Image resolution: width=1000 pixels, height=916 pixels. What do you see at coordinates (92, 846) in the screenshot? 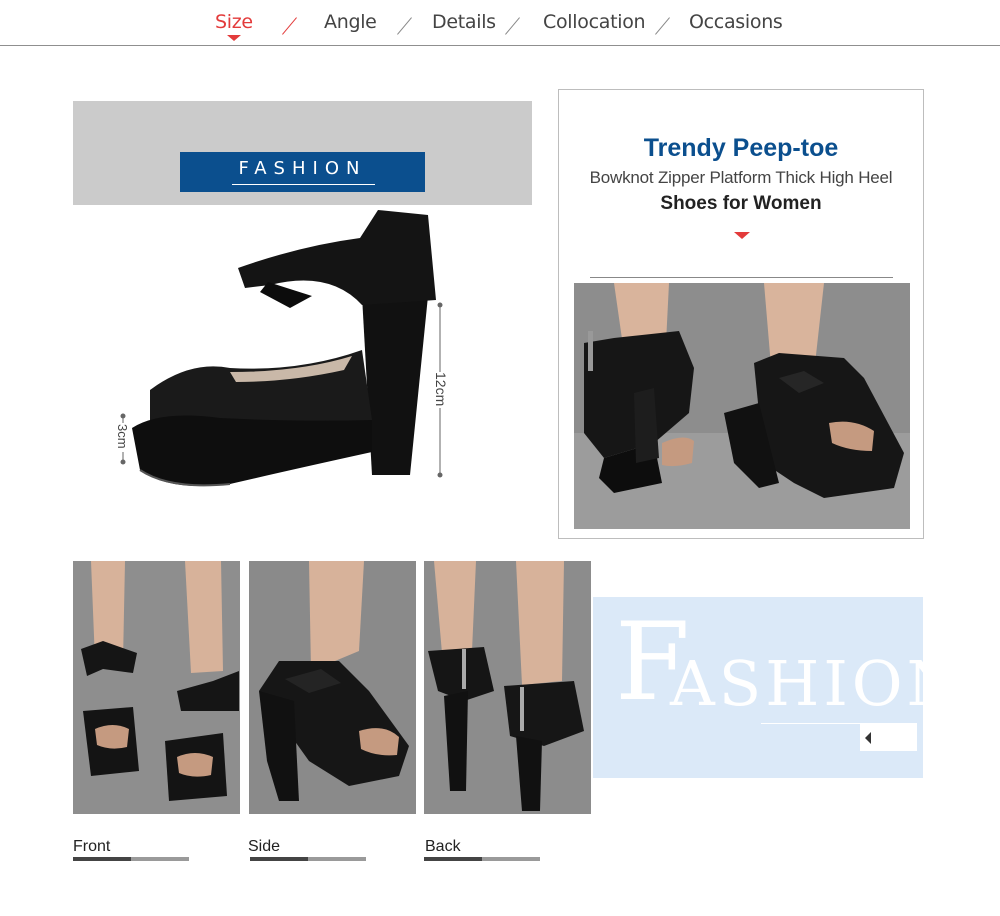
I see `view-label-front: Front` at bounding box center [92, 846].